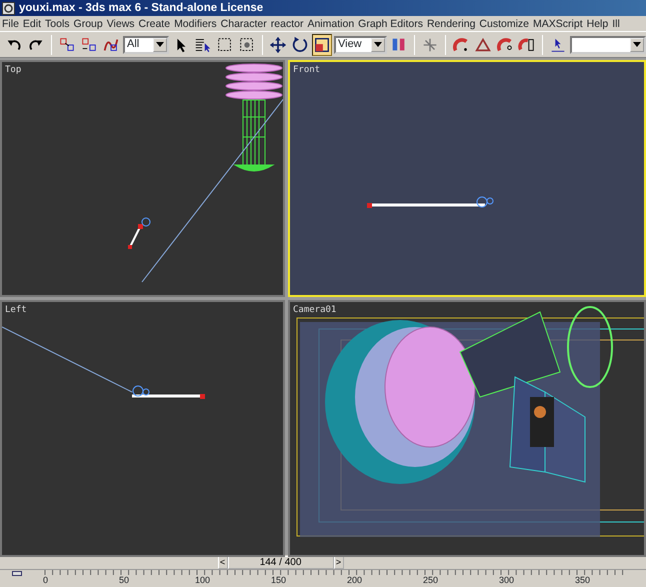 The image size is (646, 587). Describe the element at coordinates (8, 8) in the screenshot. I see `app-icon` at that location.